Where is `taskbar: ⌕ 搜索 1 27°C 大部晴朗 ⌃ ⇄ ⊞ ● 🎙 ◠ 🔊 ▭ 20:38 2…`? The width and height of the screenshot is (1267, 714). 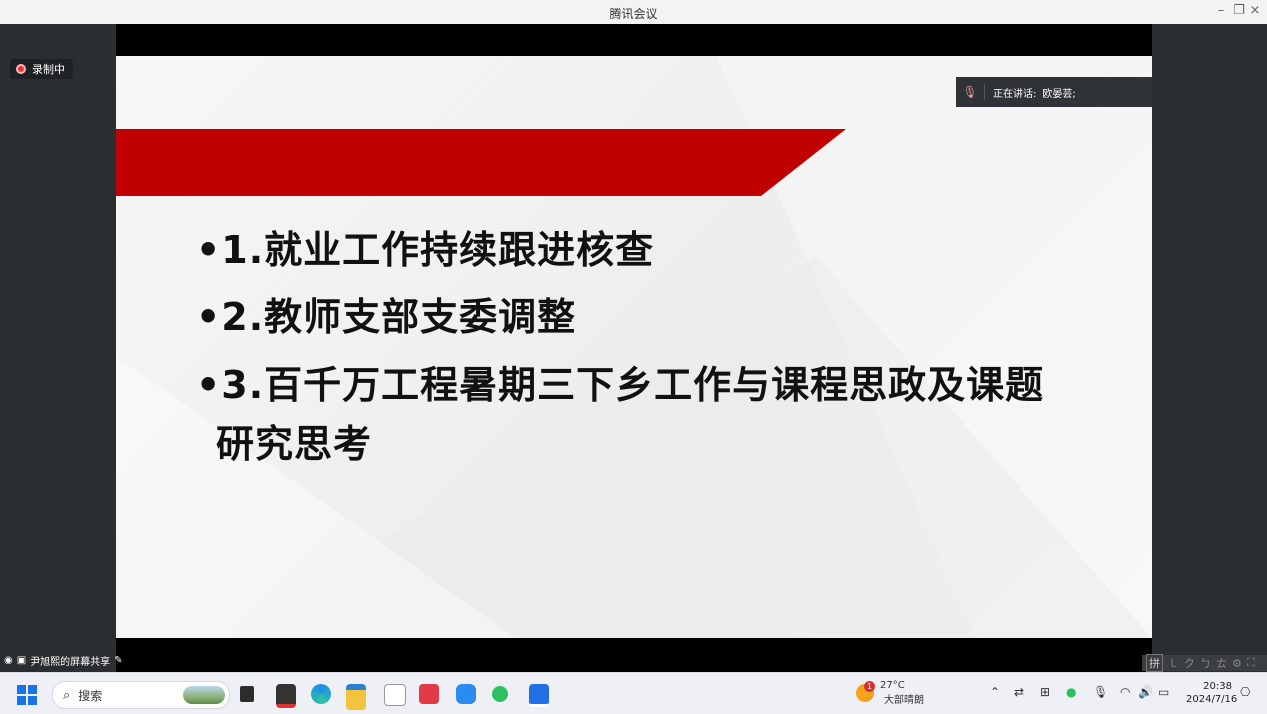 taskbar: ⌕ 搜索 1 27°C 大部晴朗 ⌃ ⇄ ⊞ ● 🎙 ◠ 🔊 ▭ 20:38 2… is located at coordinates (633, 693).